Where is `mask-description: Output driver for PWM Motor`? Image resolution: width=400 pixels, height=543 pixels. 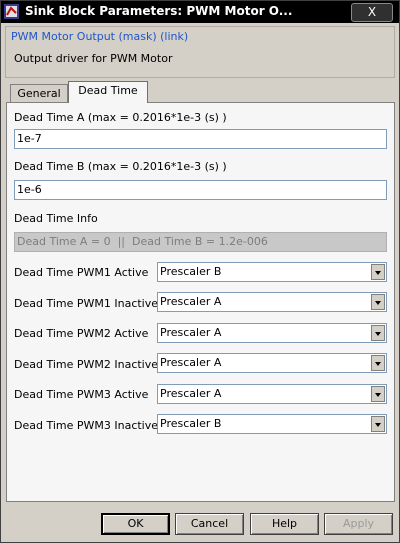 mask-description: Output driver for PWM Motor is located at coordinates (93, 58).